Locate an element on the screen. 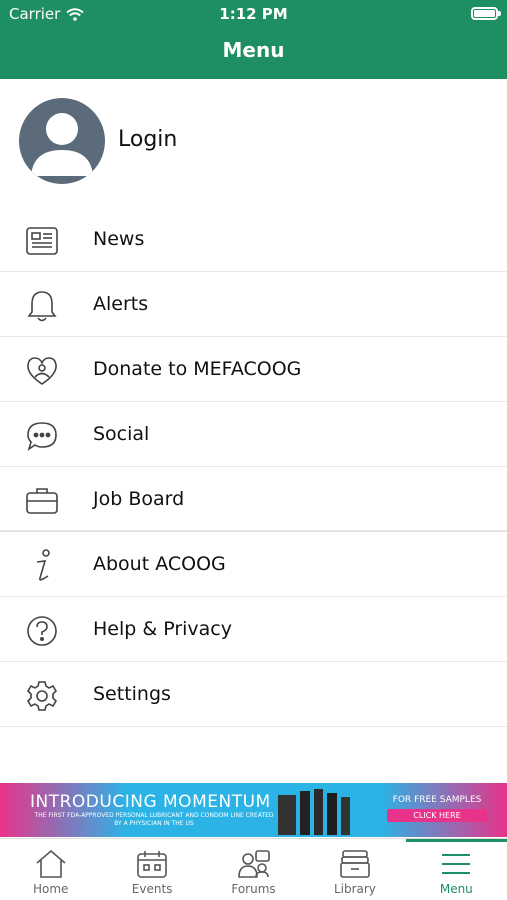 The height and width of the screenshot is (900, 507). tab-home: Home is located at coordinates (50, 869).